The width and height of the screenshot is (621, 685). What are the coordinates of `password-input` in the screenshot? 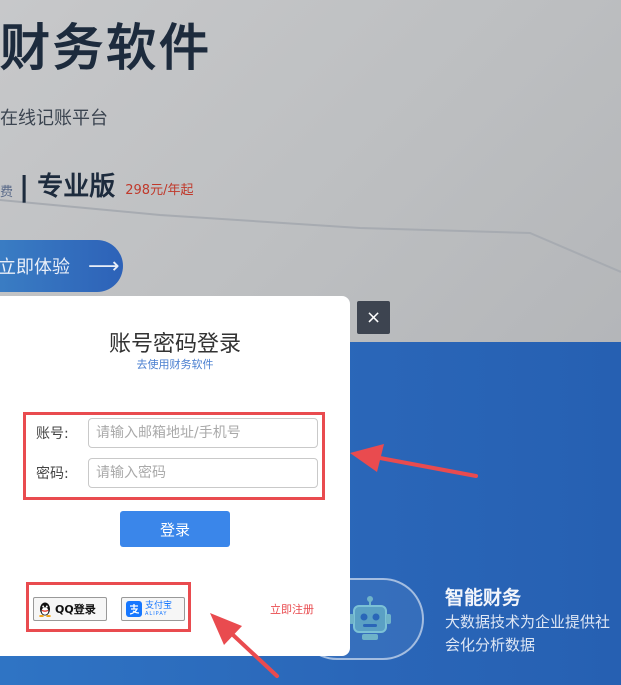 It's located at (203, 473).